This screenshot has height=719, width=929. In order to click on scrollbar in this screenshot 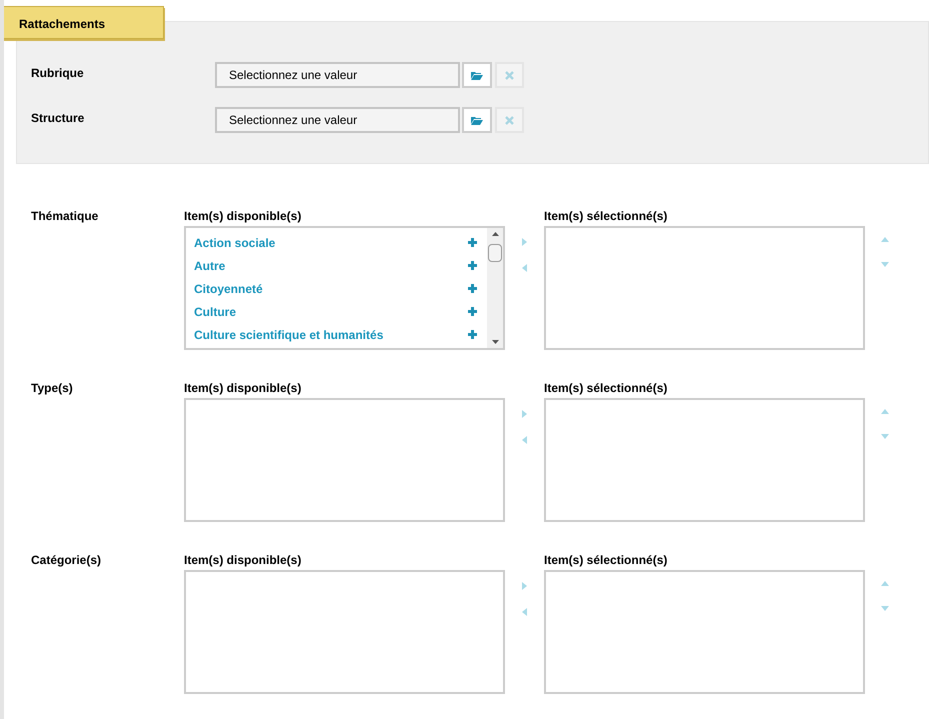, I will do `click(495, 288)`.